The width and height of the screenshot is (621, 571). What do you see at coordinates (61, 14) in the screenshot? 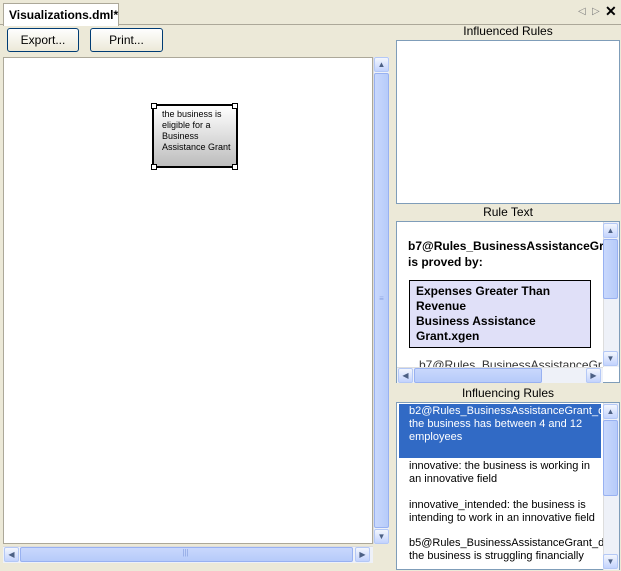
I see `tab-visualizations: Visualizations.dml*` at bounding box center [61, 14].